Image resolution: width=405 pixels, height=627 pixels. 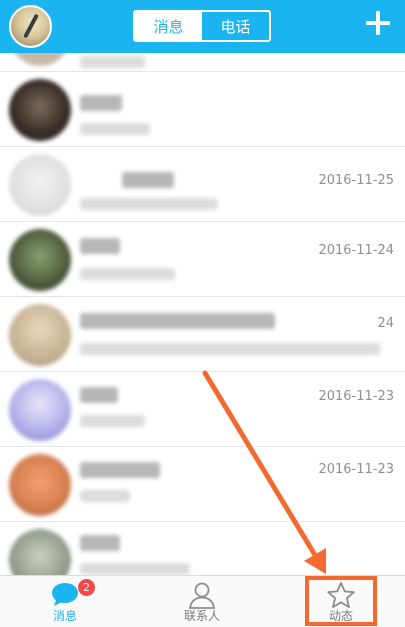 I want to click on list-item: 2016-11-25, so click(x=202, y=185).